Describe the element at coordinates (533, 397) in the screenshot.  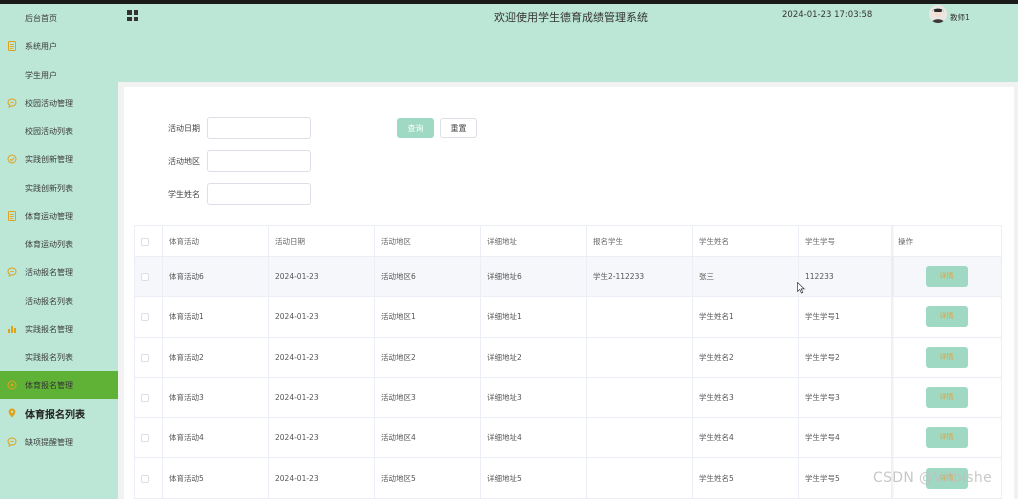
I see `cell-address: 详细地址3` at that location.